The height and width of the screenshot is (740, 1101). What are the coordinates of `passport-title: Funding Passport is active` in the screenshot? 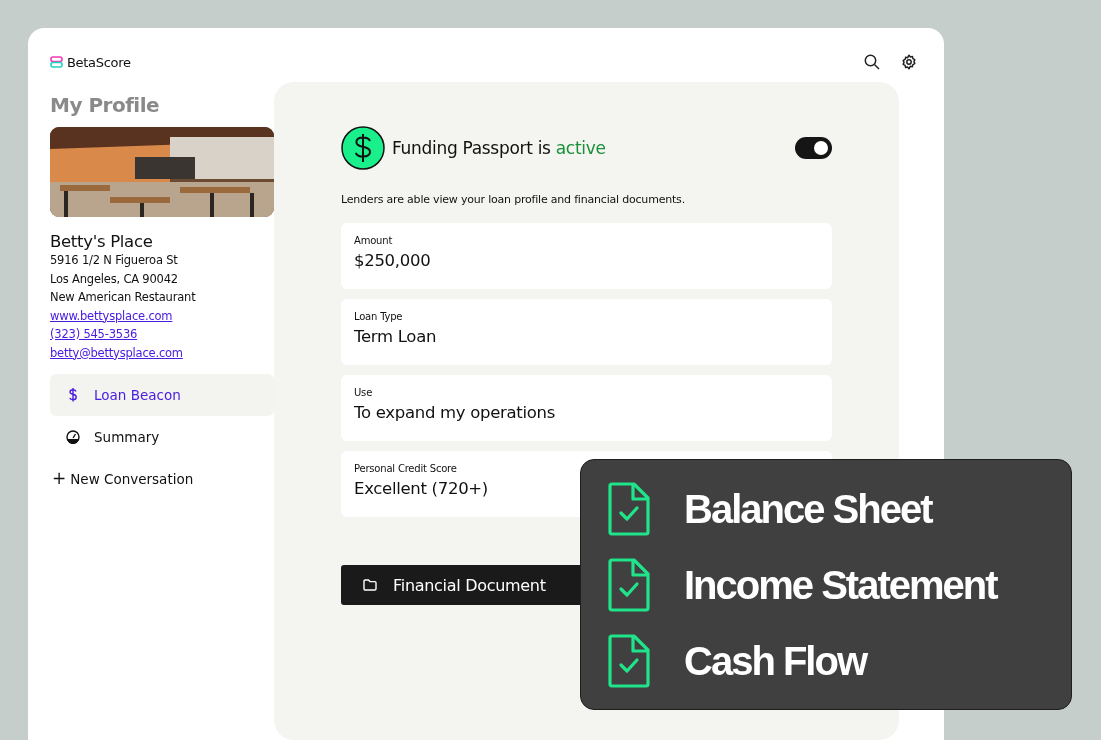 It's located at (499, 148).